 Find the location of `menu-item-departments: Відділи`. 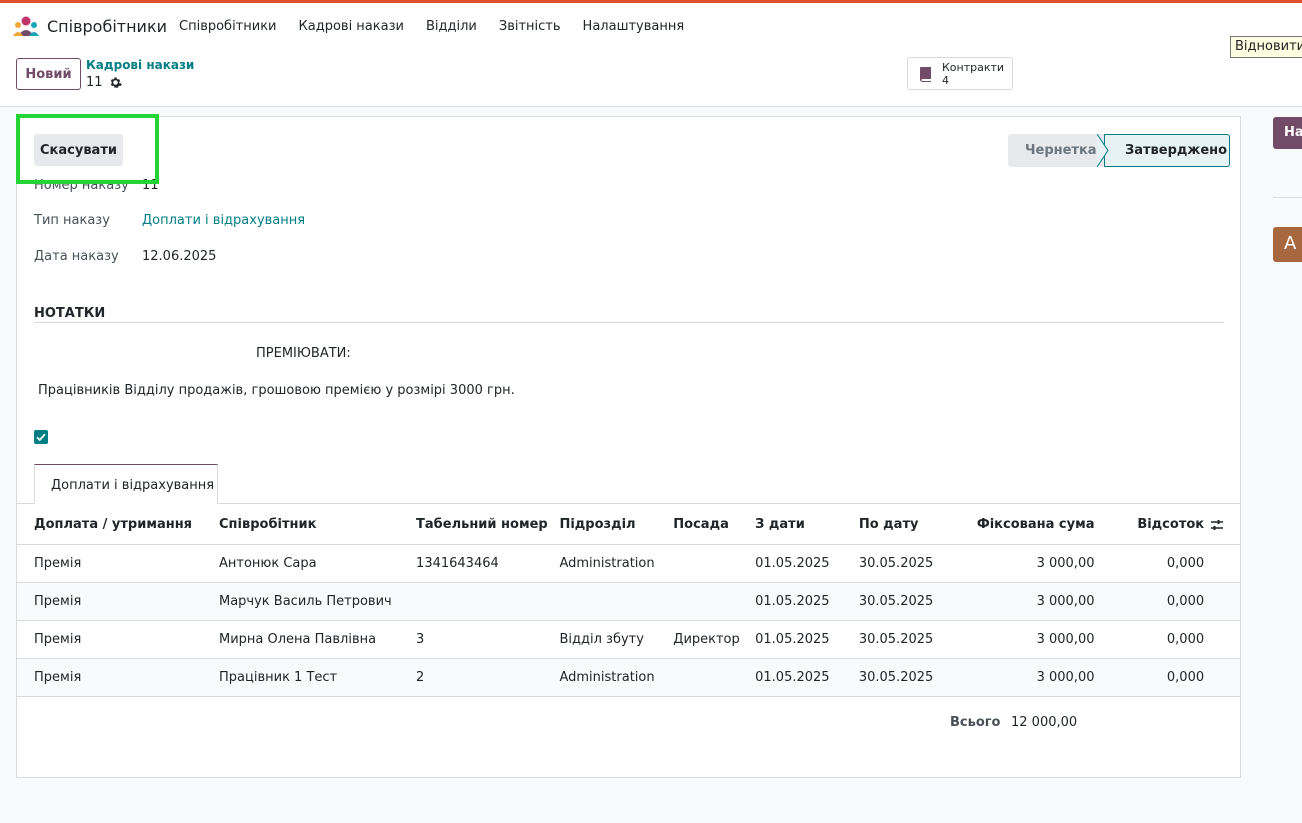

menu-item-departments: Відділи is located at coordinates (451, 26).